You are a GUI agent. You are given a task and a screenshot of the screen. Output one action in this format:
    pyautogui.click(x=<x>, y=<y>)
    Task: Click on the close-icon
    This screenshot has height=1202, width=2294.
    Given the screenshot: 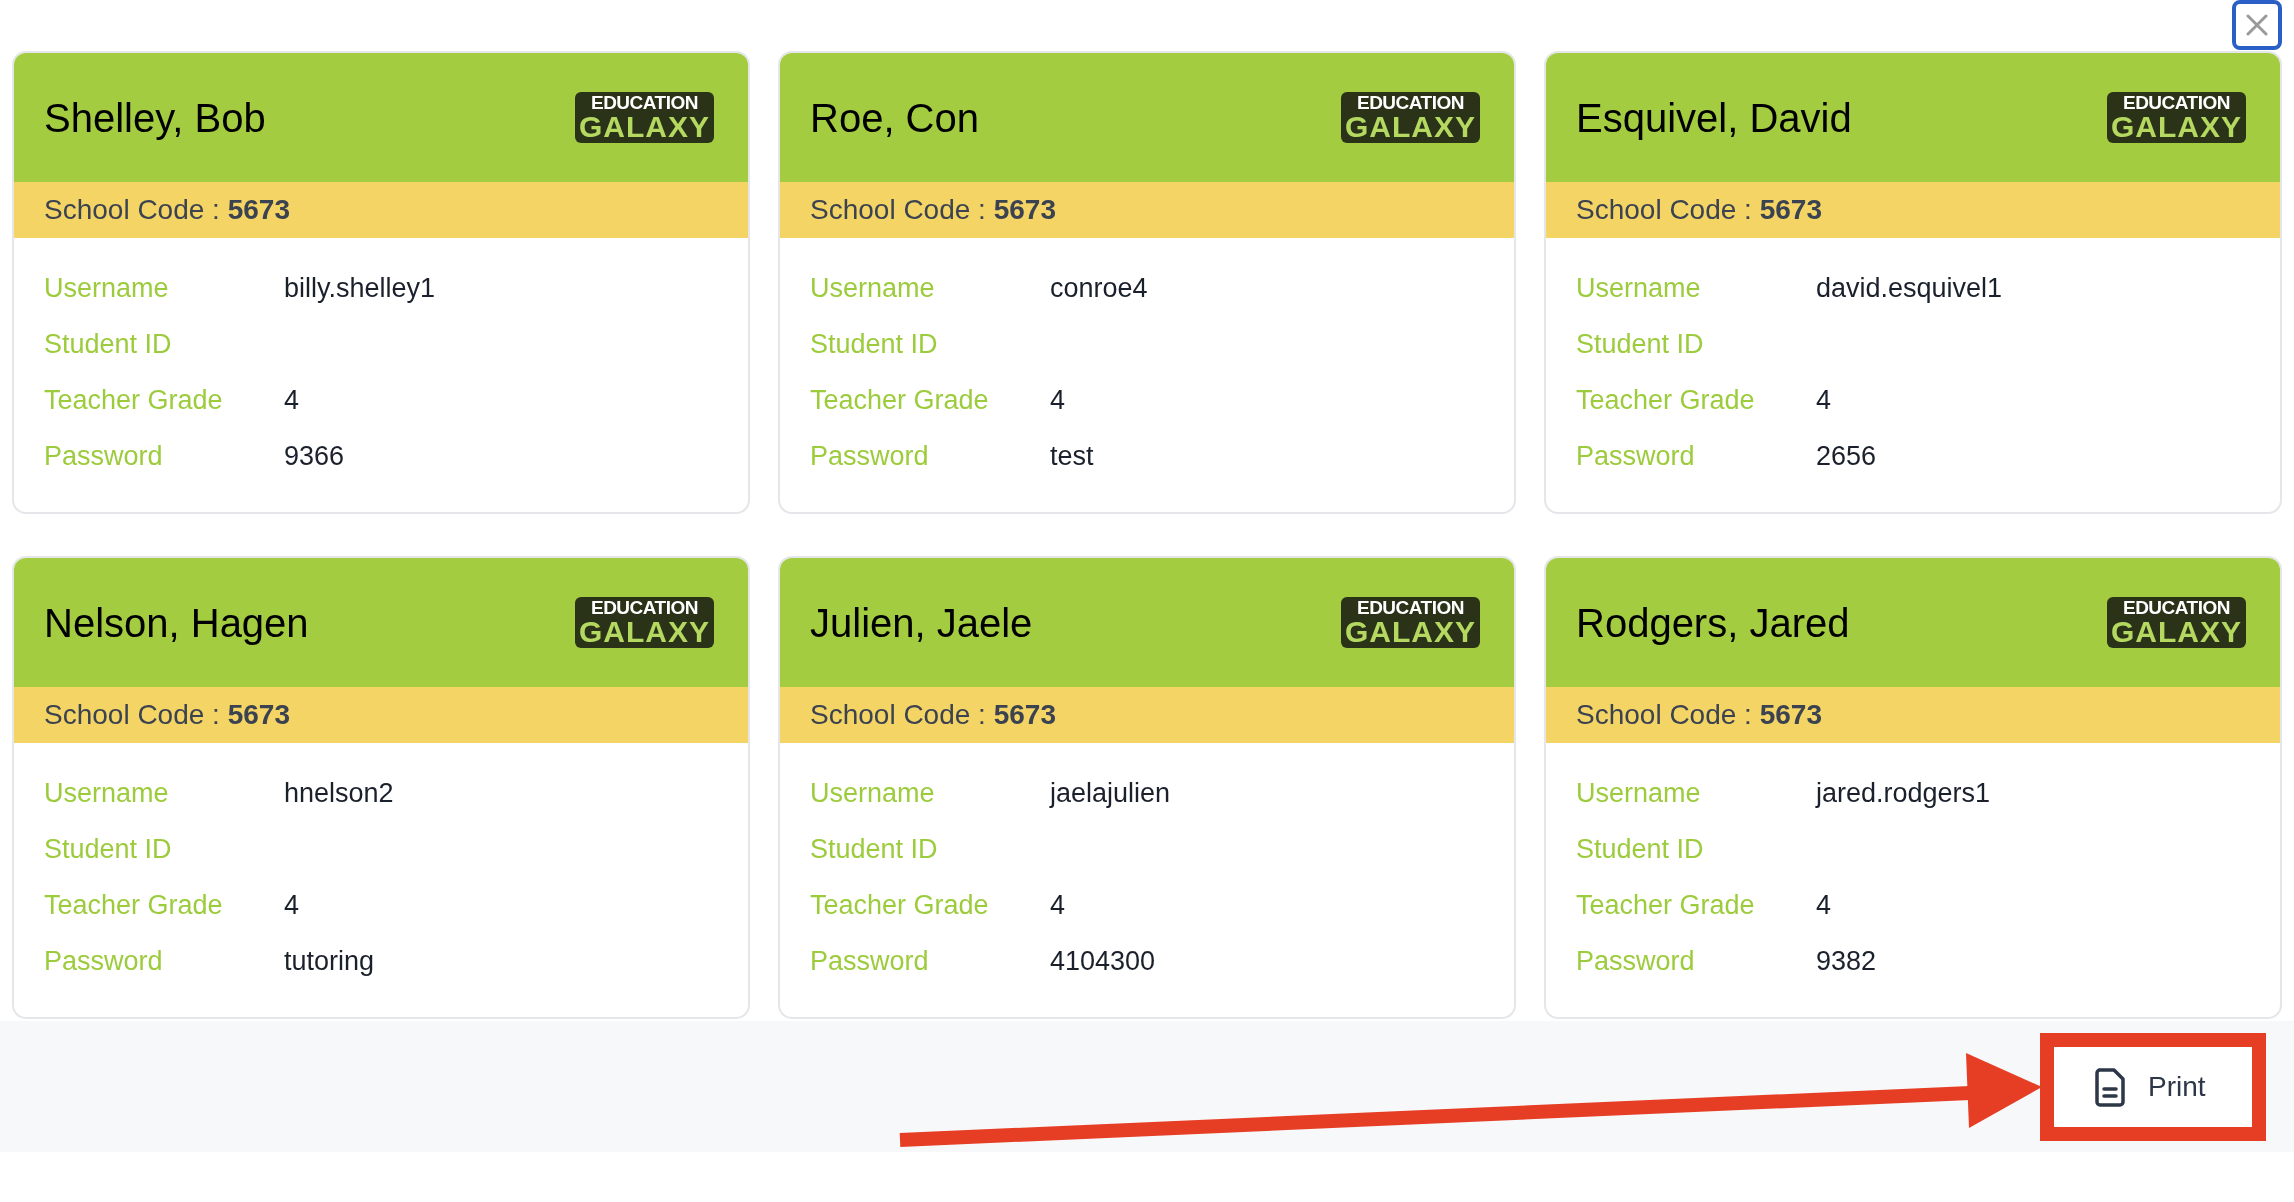 What is the action you would take?
    pyautogui.click(x=2257, y=25)
    